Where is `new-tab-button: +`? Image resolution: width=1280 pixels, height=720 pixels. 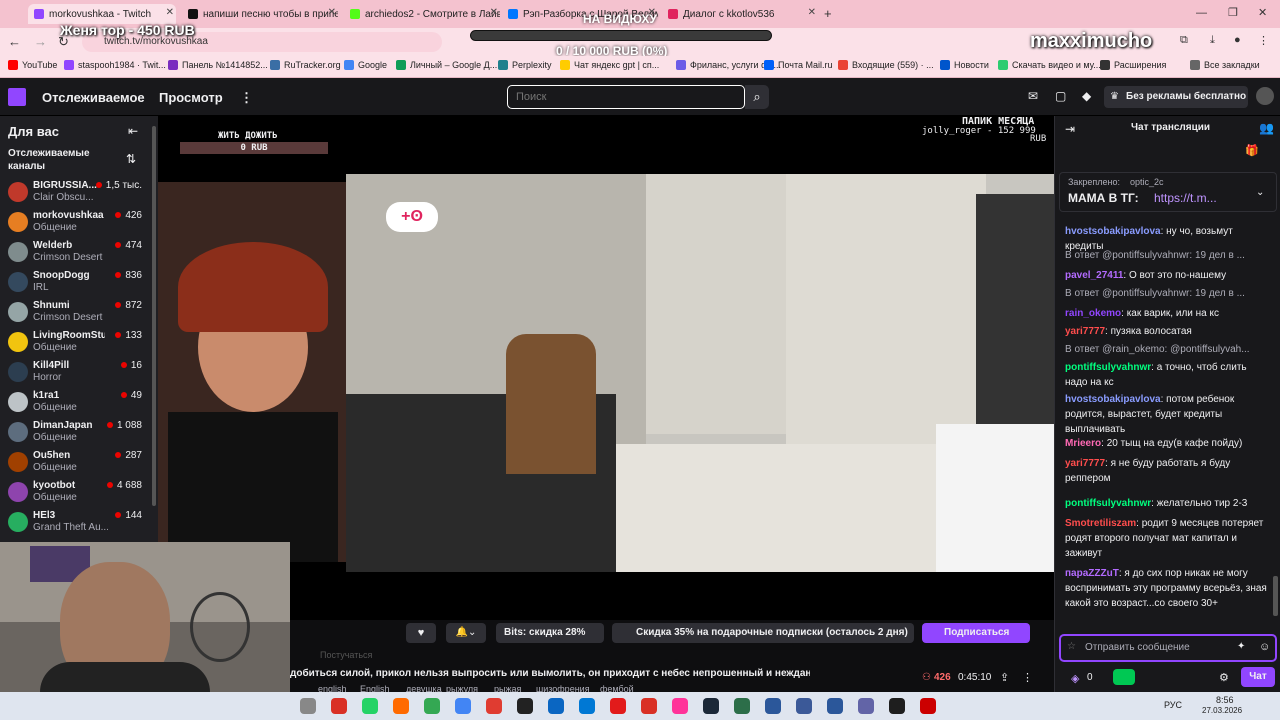
new-tab-button: + is located at coordinates (828, 13).